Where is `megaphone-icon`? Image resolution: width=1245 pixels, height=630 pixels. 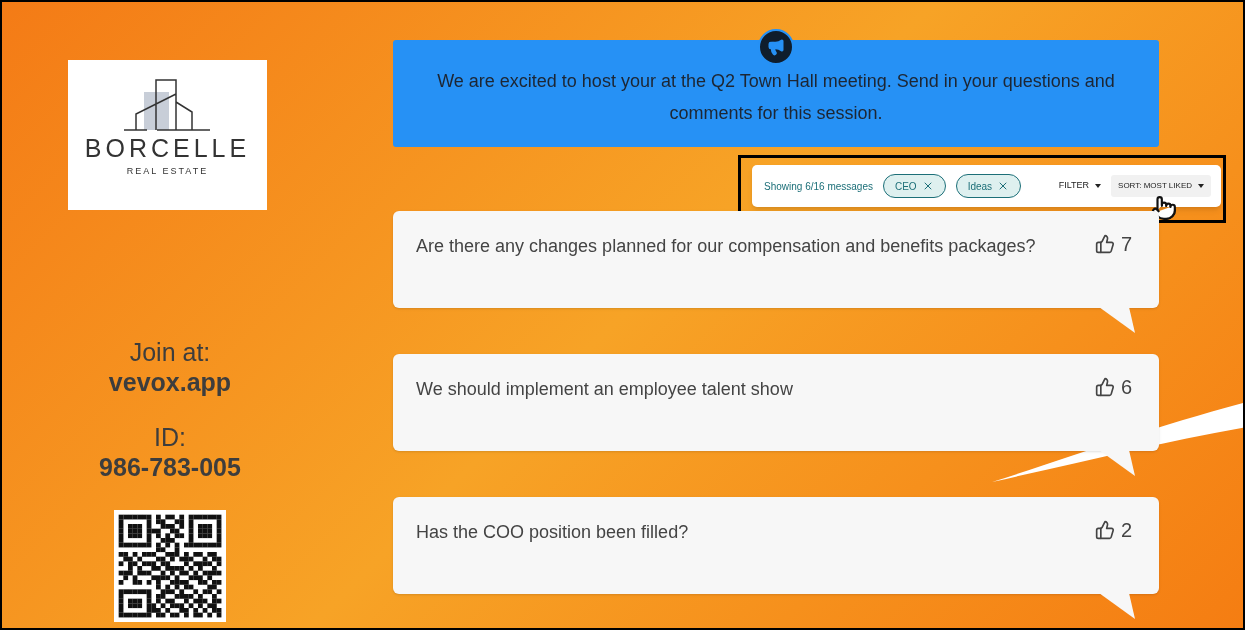 megaphone-icon is located at coordinates (776, 47).